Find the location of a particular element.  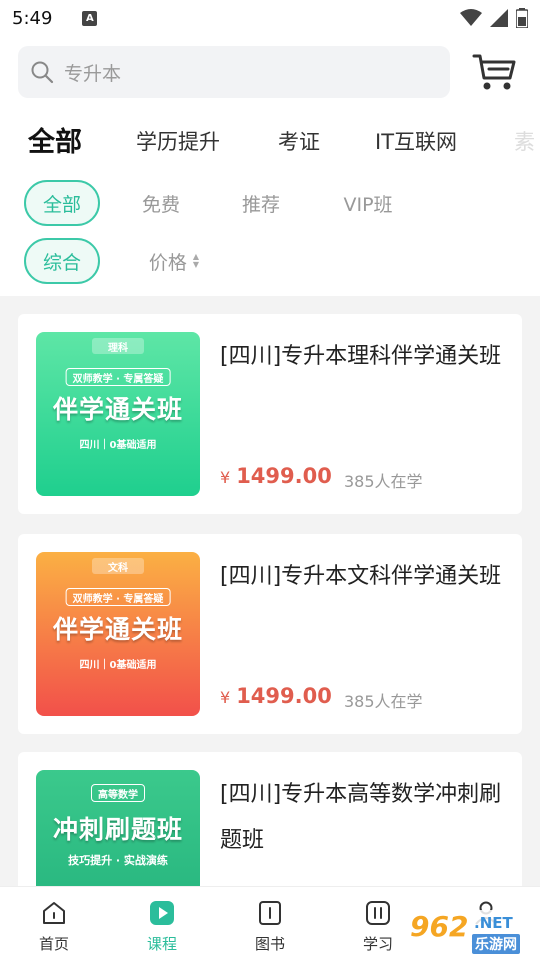

site-watermark: 962 .NET 乐游网 is located at coordinates (469, 933).